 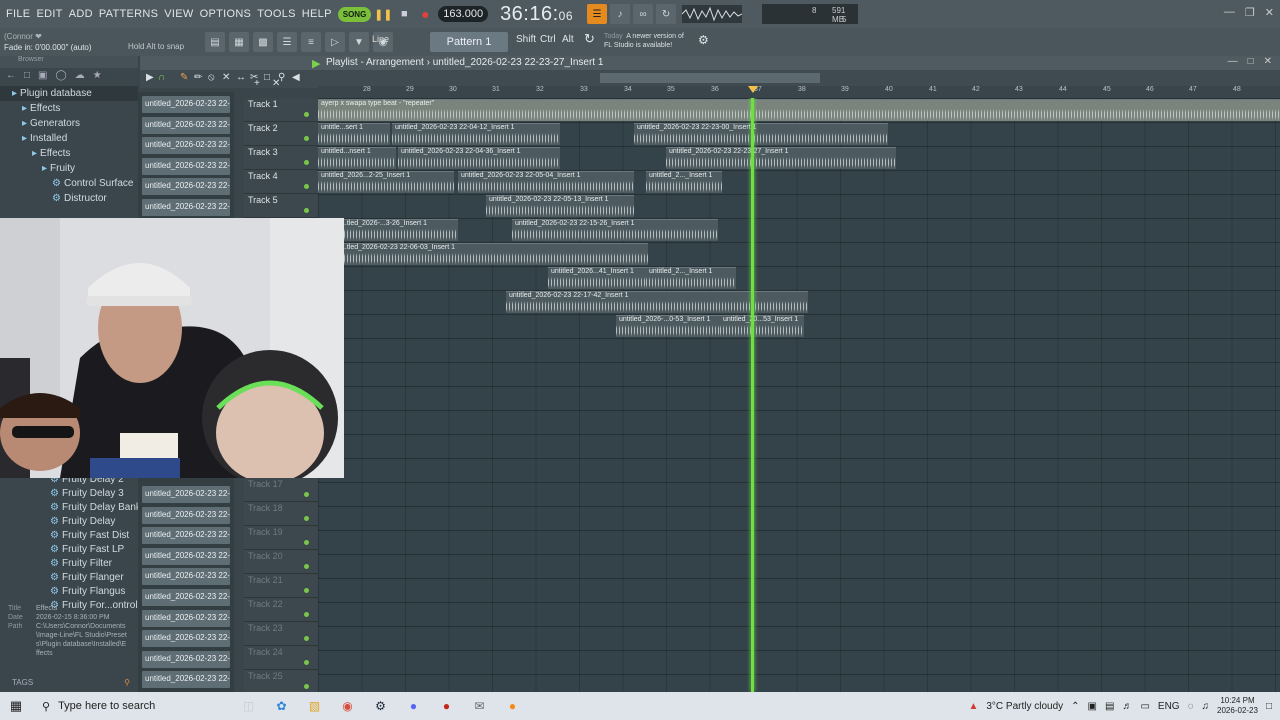 What do you see at coordinates (178, 14) in the screenshot?
I see `menu-item: VIEW` at bounding box center [178, 14].